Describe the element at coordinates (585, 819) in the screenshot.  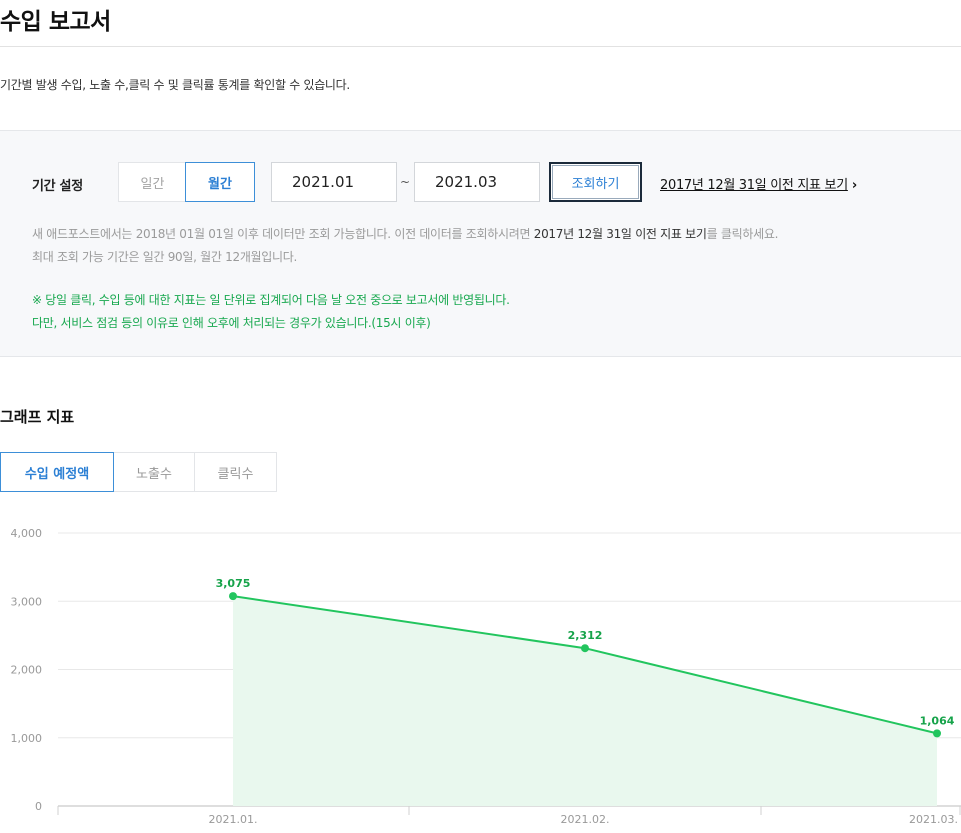
I see `x-tick-label: 2021.02.` at that location.